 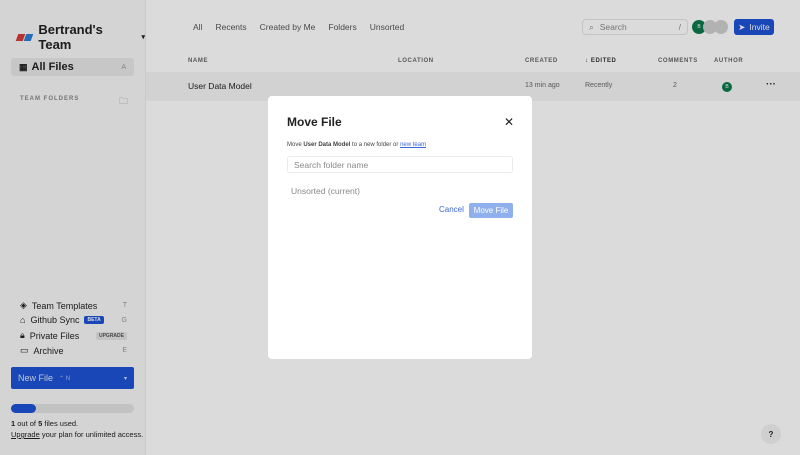 What do you see at coordinates (331, 164) in the screenshot?
I see `placeholder: Search folder name` at bounding box center [331, 164].